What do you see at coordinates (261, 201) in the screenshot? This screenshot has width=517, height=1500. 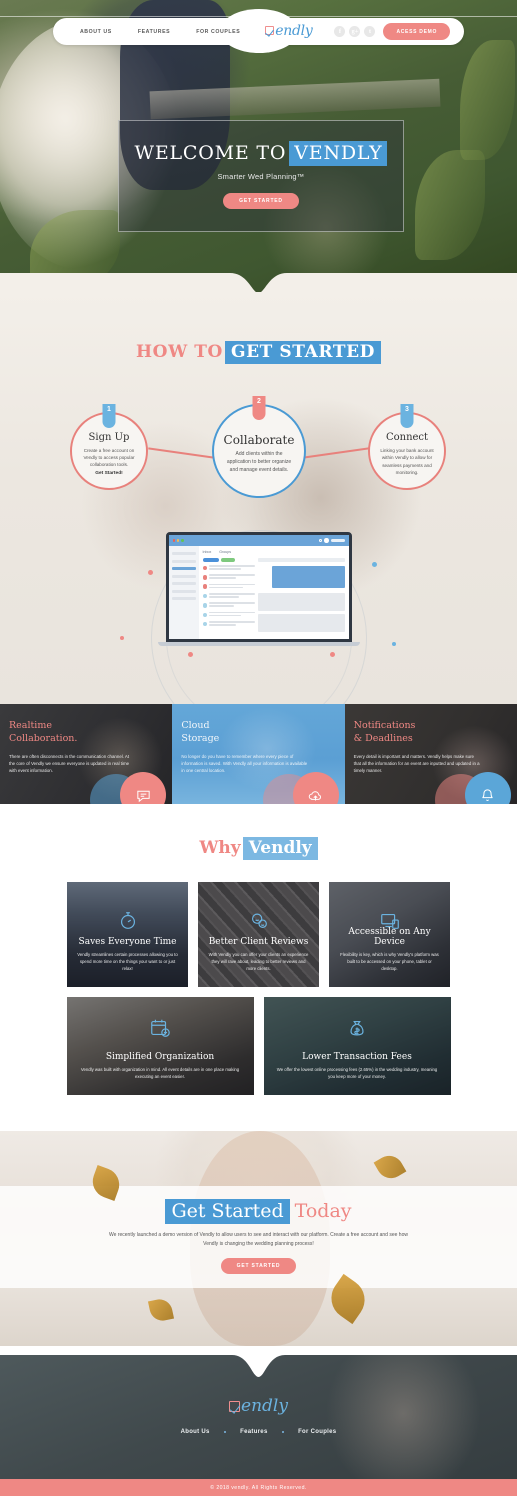 I see `hero-get-started-button: GET STARTED` at bounding box center [261, 201].